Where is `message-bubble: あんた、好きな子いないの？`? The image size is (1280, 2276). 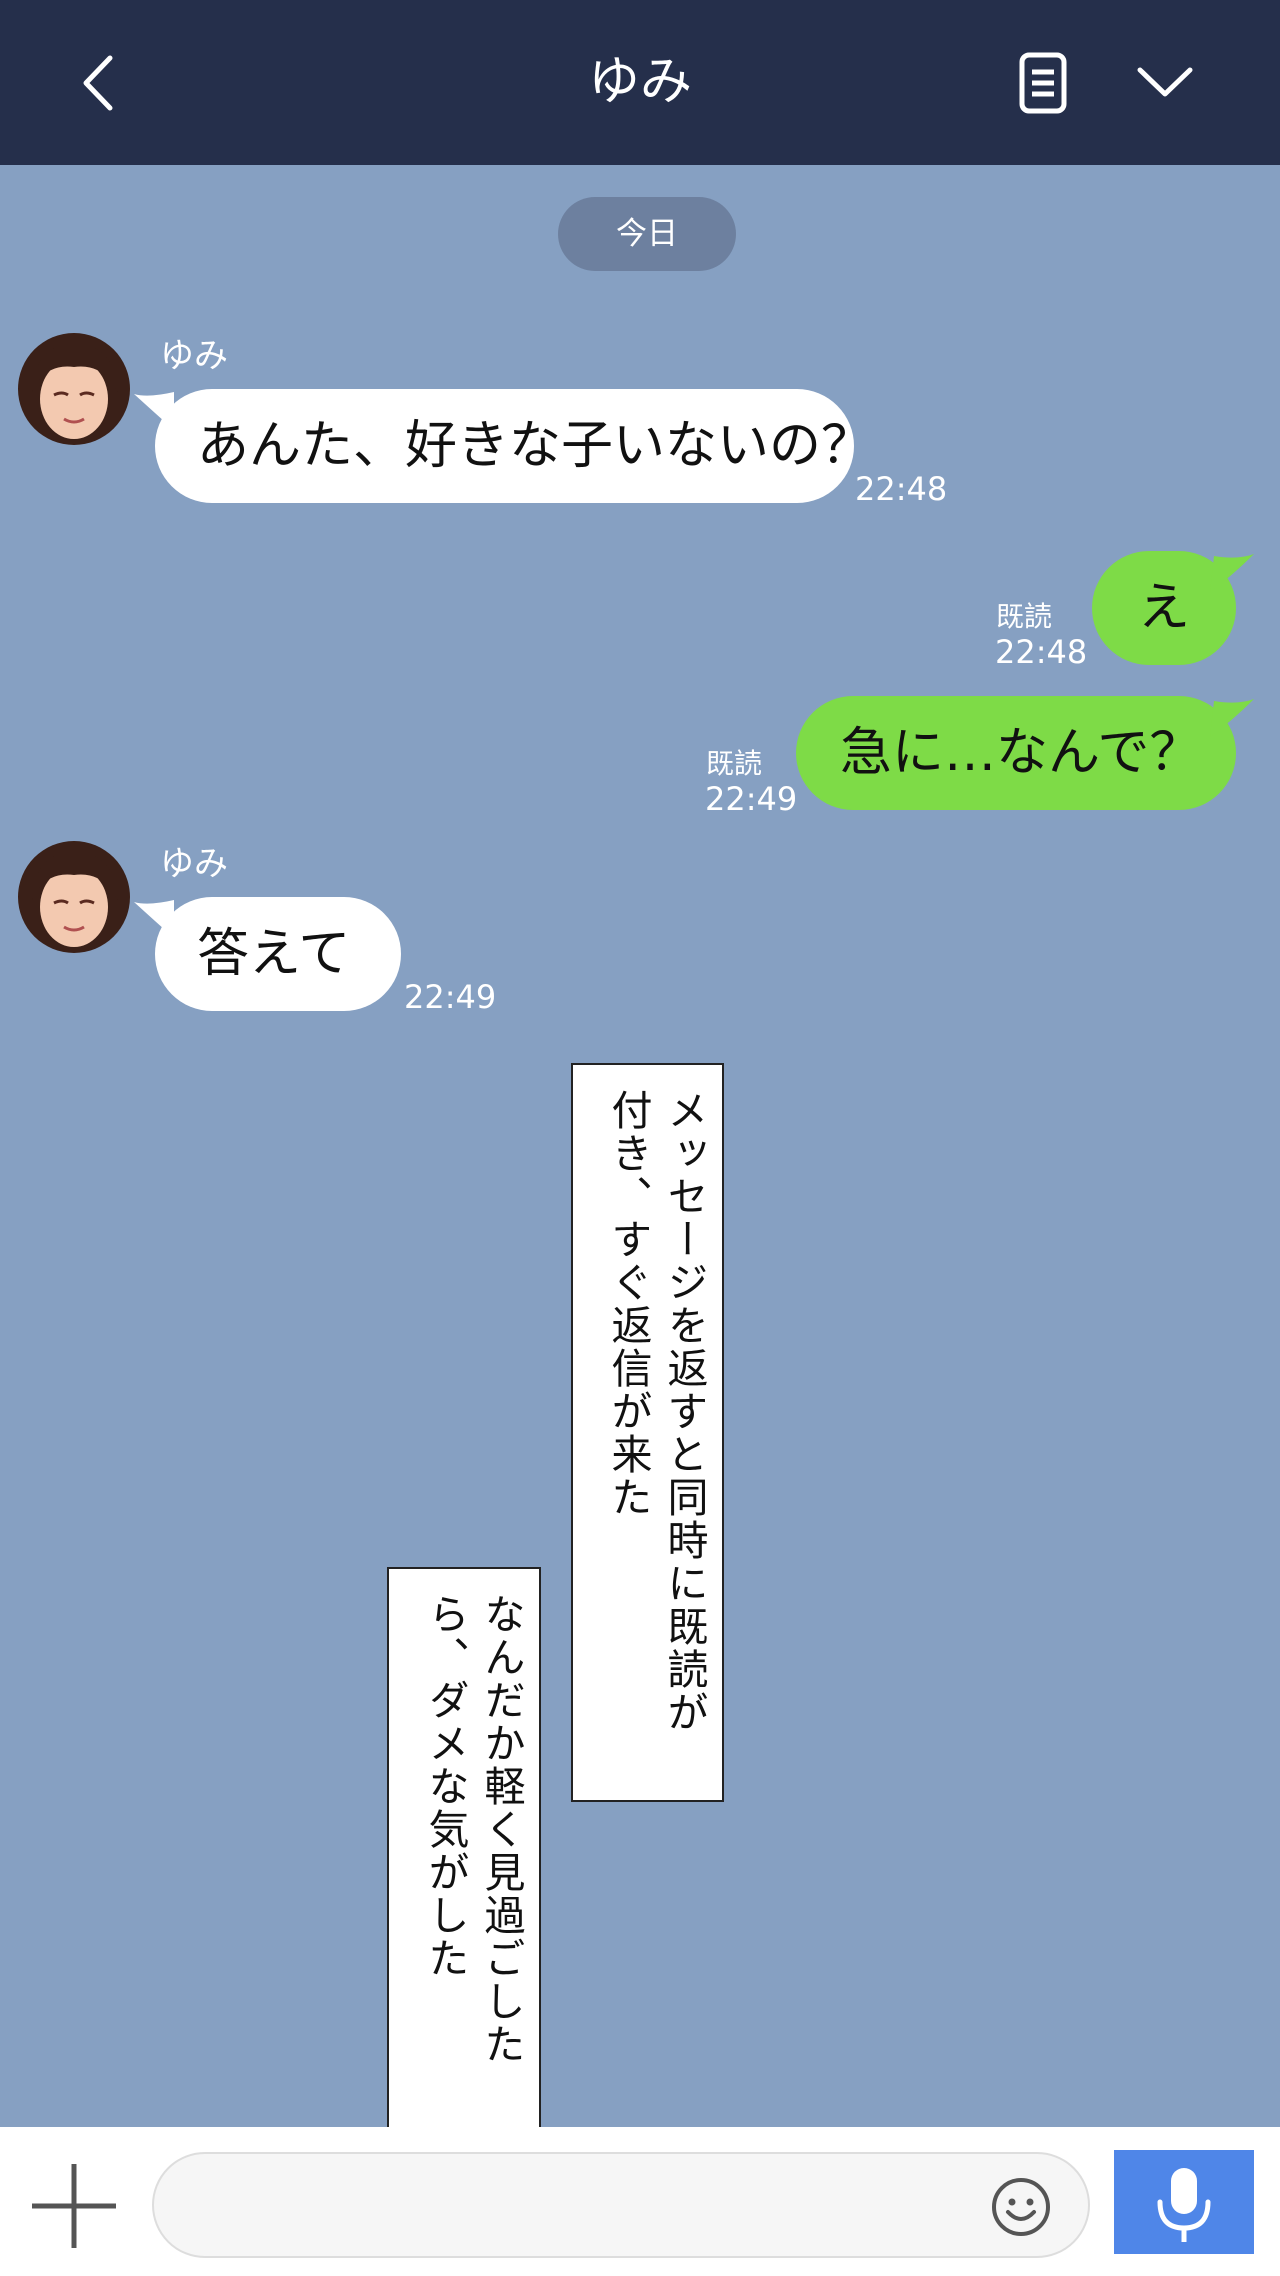 message-bubble: あんた、好きな子いないの？ is located at coordinates (514, 446).